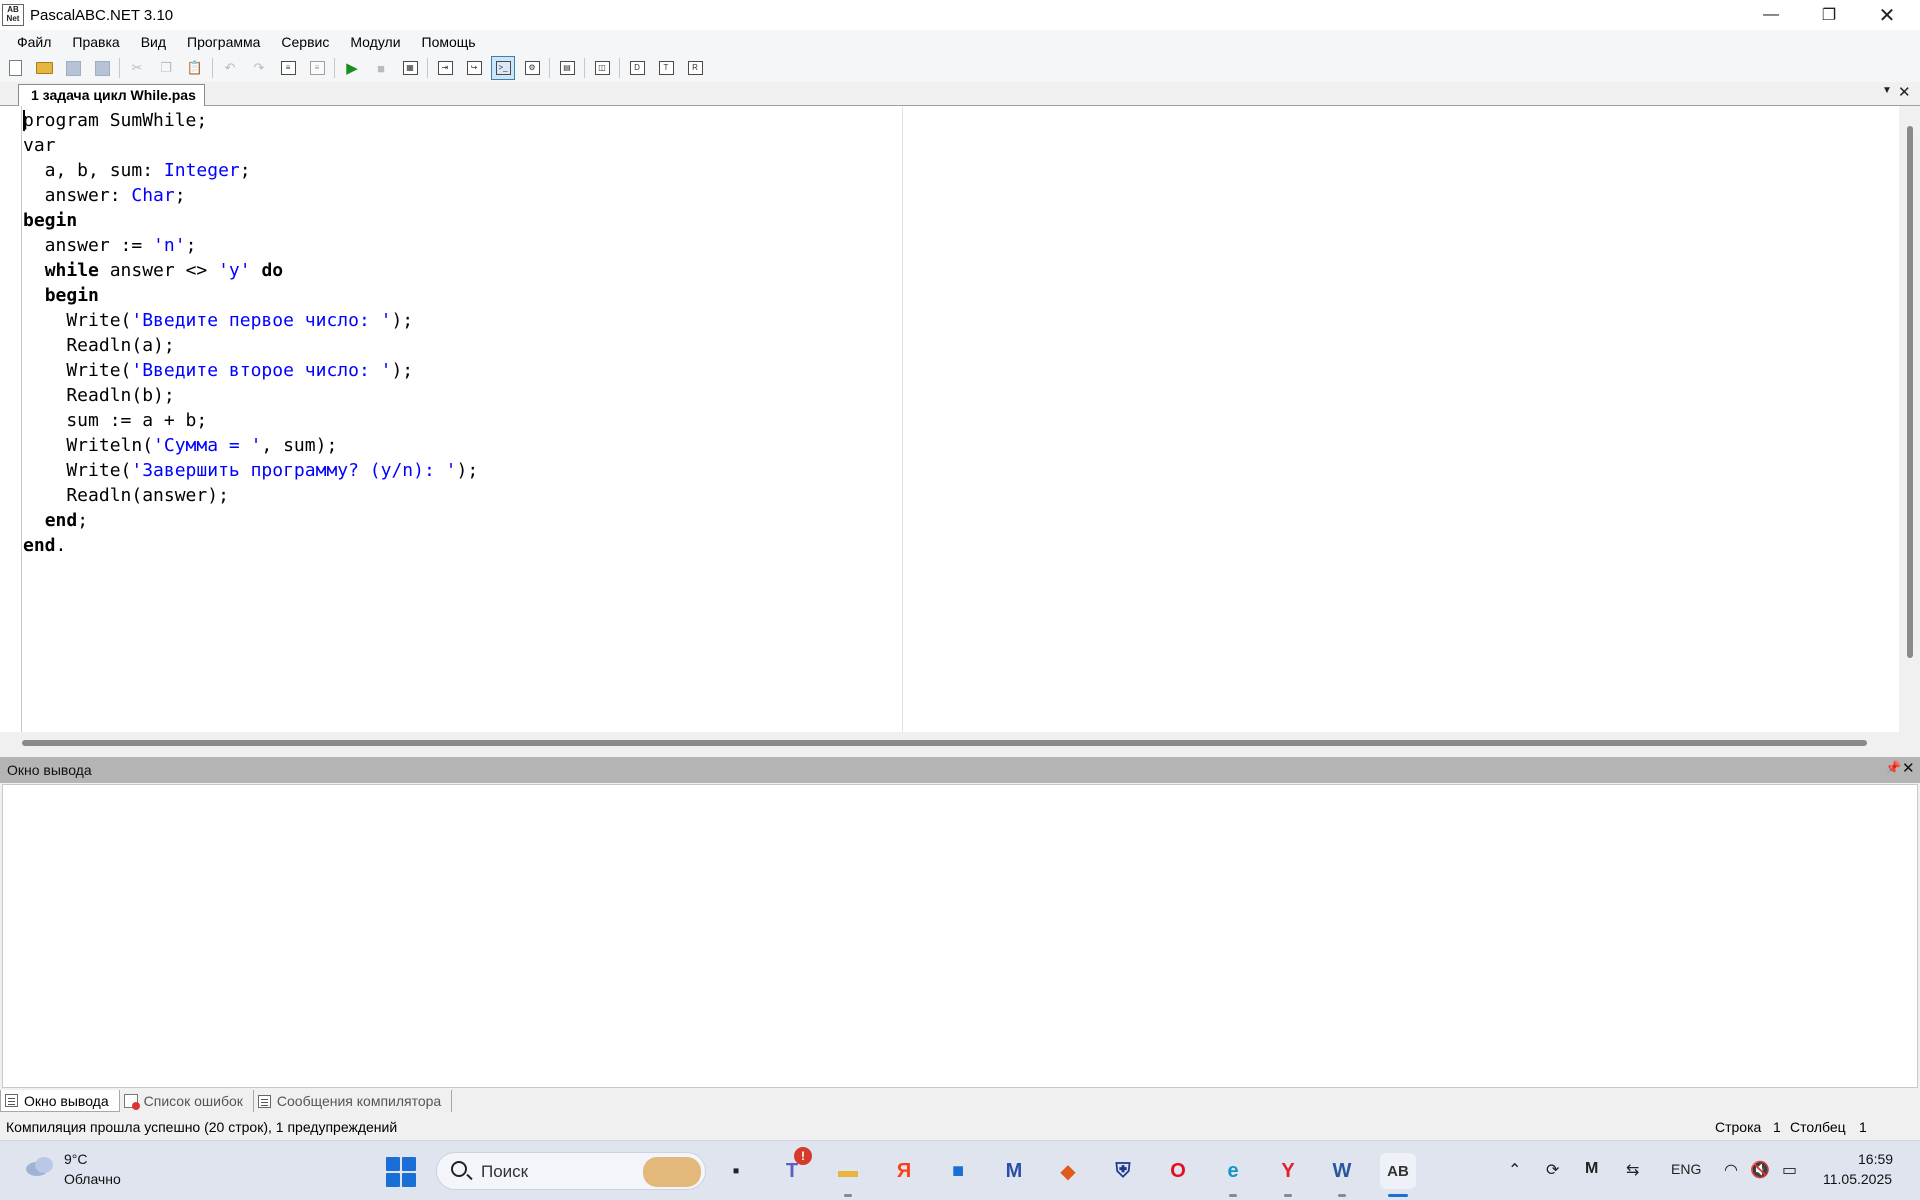 The height and width of the screenshot is (1200, 1920). Describe the element at coordinates (250, 120) in the screenshot. I see `code-line: program SumWhile;` at that location.